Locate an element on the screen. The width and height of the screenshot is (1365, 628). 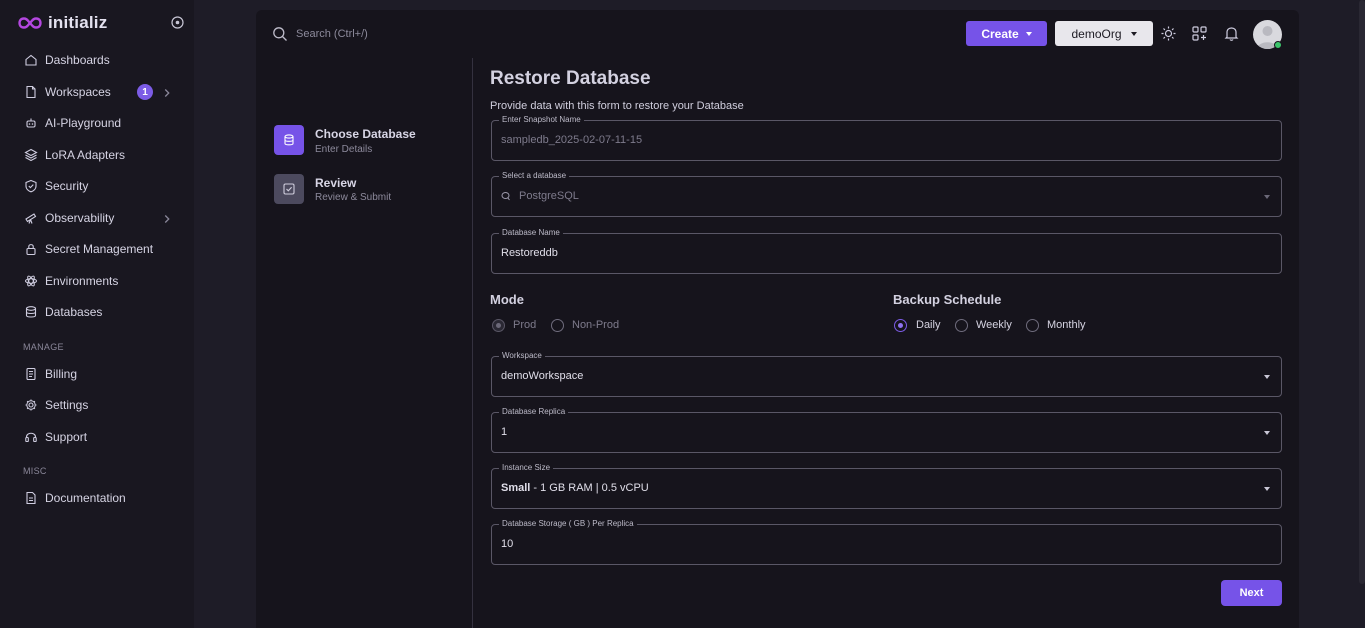
sidebar-item-label: Documentation is located at coordinates (85, 498).